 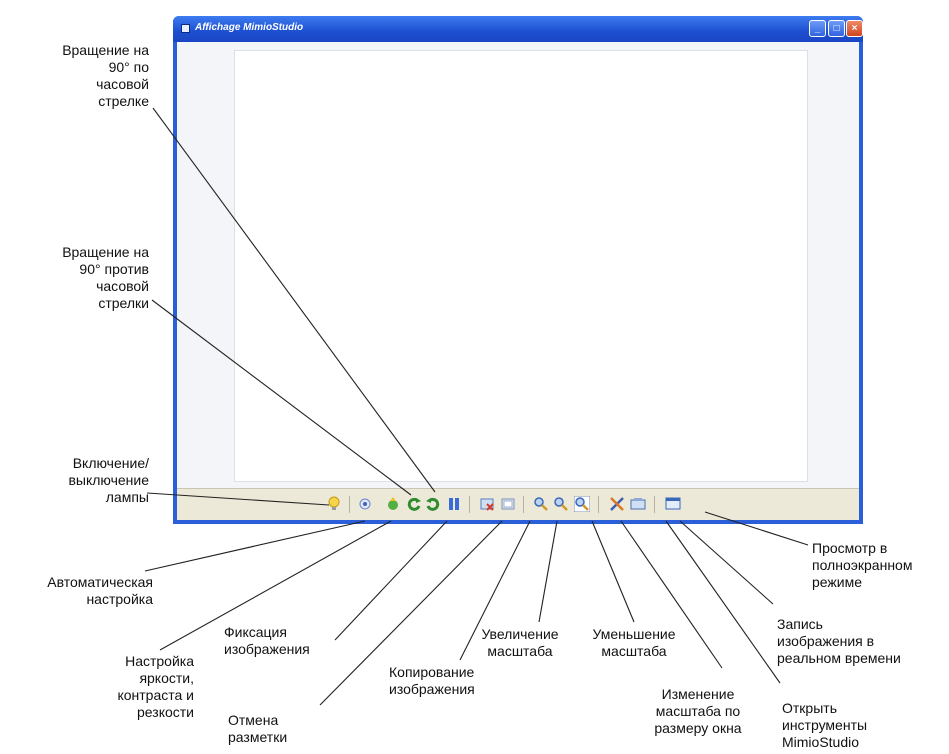 I want to click on maximize-icon: □, so click(x=836, y=28).